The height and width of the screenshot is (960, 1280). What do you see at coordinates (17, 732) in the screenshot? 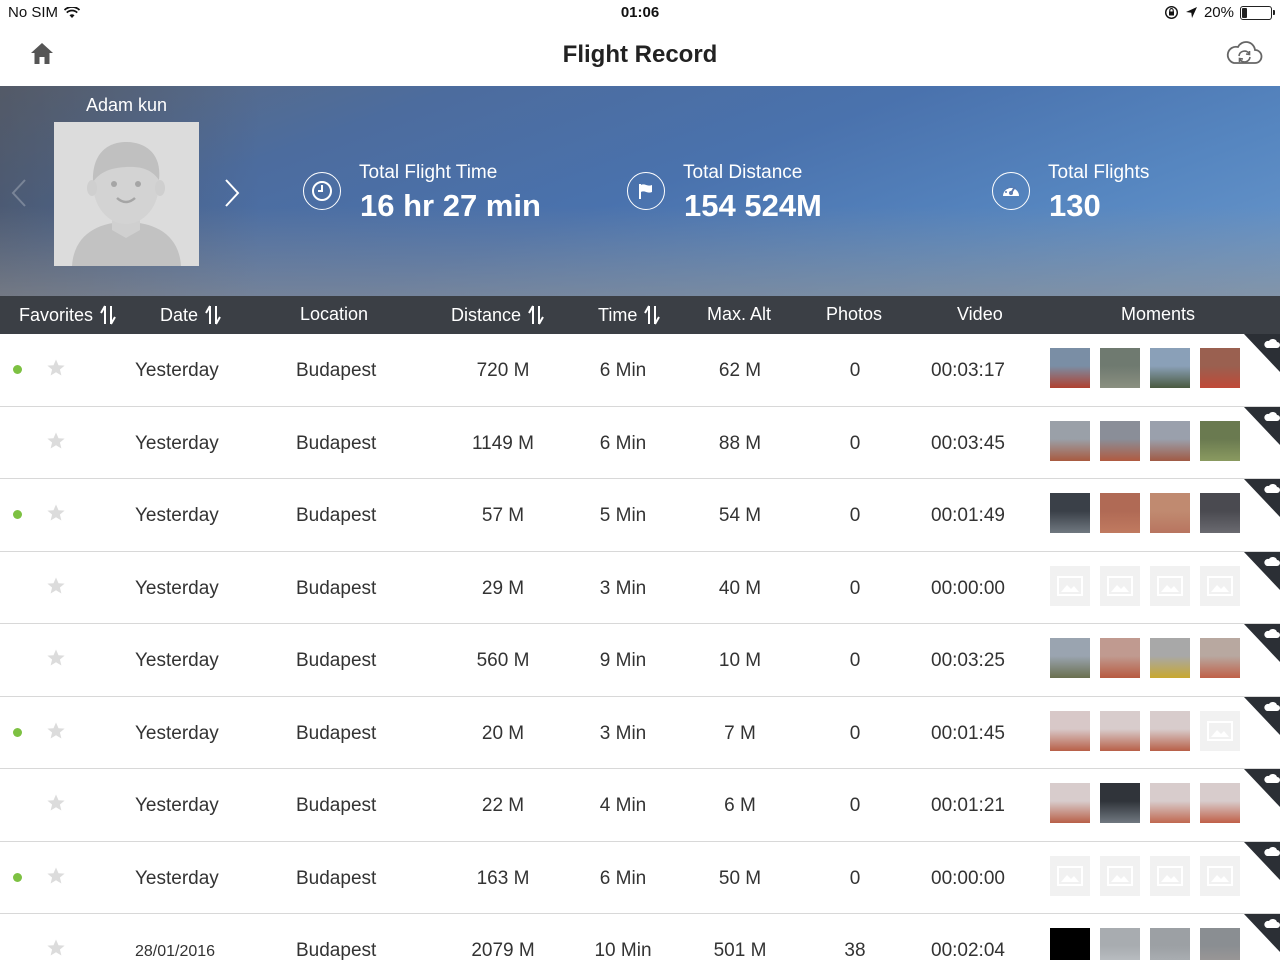
I see `synced-dot-icon` at bounding box center [17, 732].